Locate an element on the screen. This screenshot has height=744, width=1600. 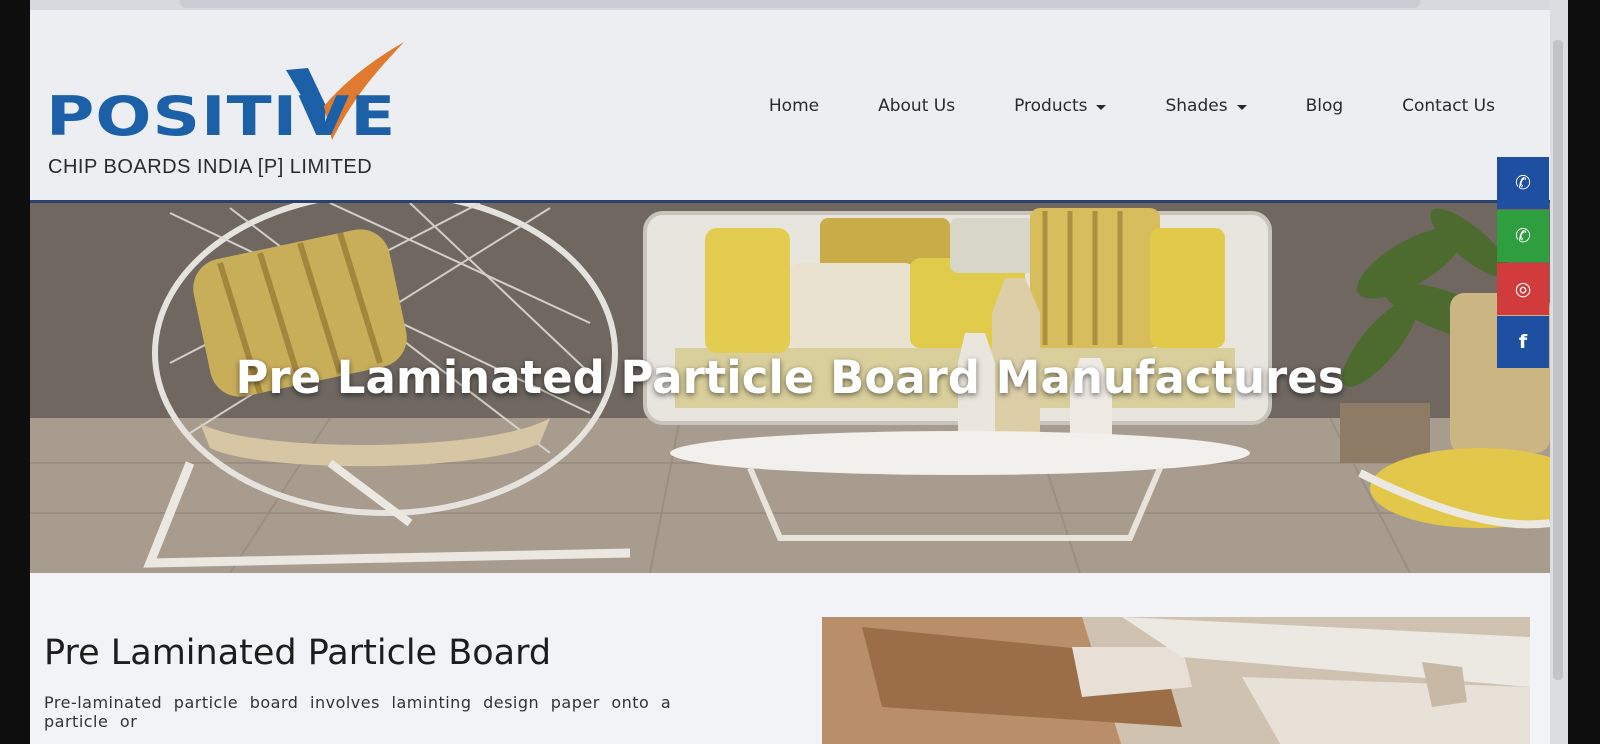
nav-about-us: About Us is located at coordinates (916, 106).